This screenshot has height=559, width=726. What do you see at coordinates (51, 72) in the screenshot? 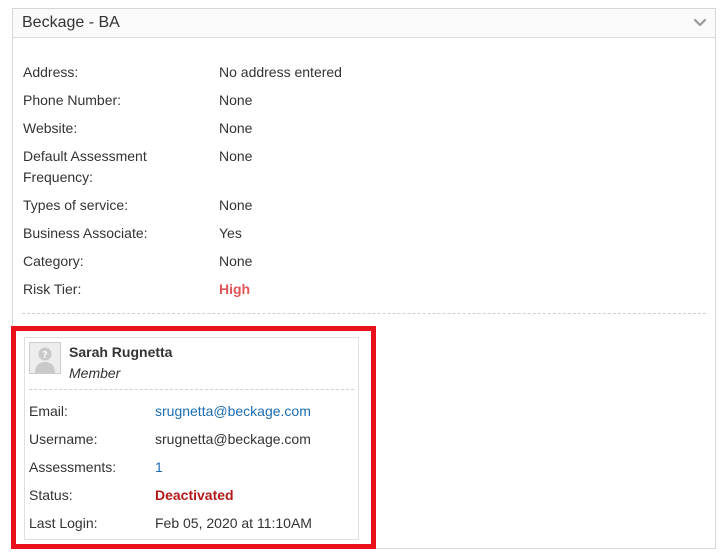
I see `detail-label: Address:` at bounding box center [51, 72].